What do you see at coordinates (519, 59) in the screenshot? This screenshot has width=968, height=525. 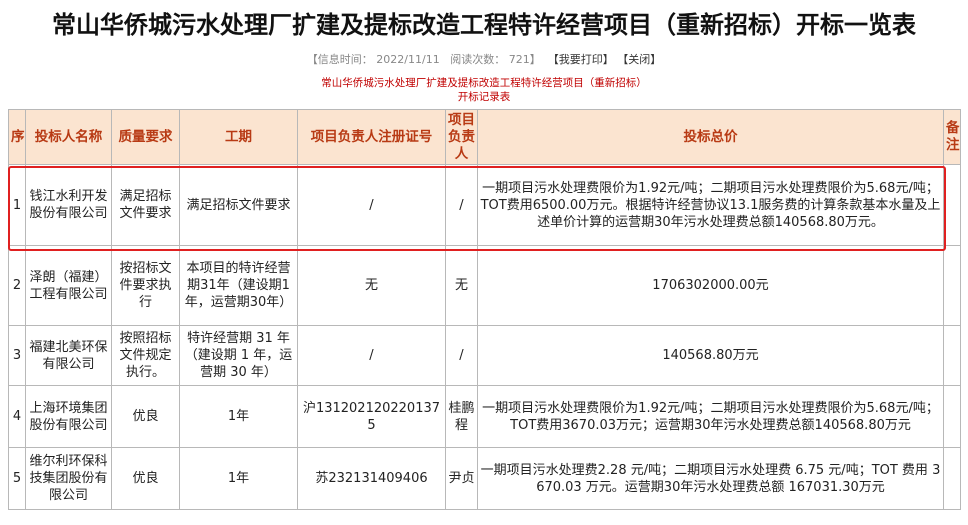 I see `views-count: 721` at bounding box center [519, 59].